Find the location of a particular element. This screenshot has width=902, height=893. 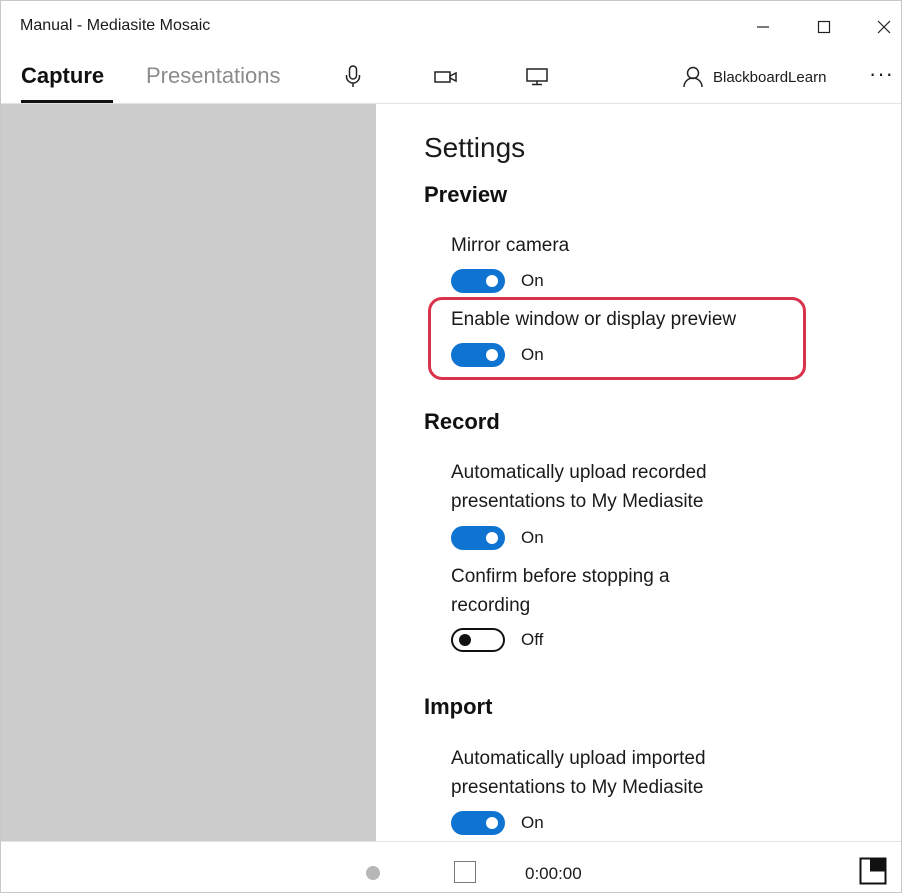

window-title: Manual - Mediasite Mosaic is located at coordinates (115, 25).